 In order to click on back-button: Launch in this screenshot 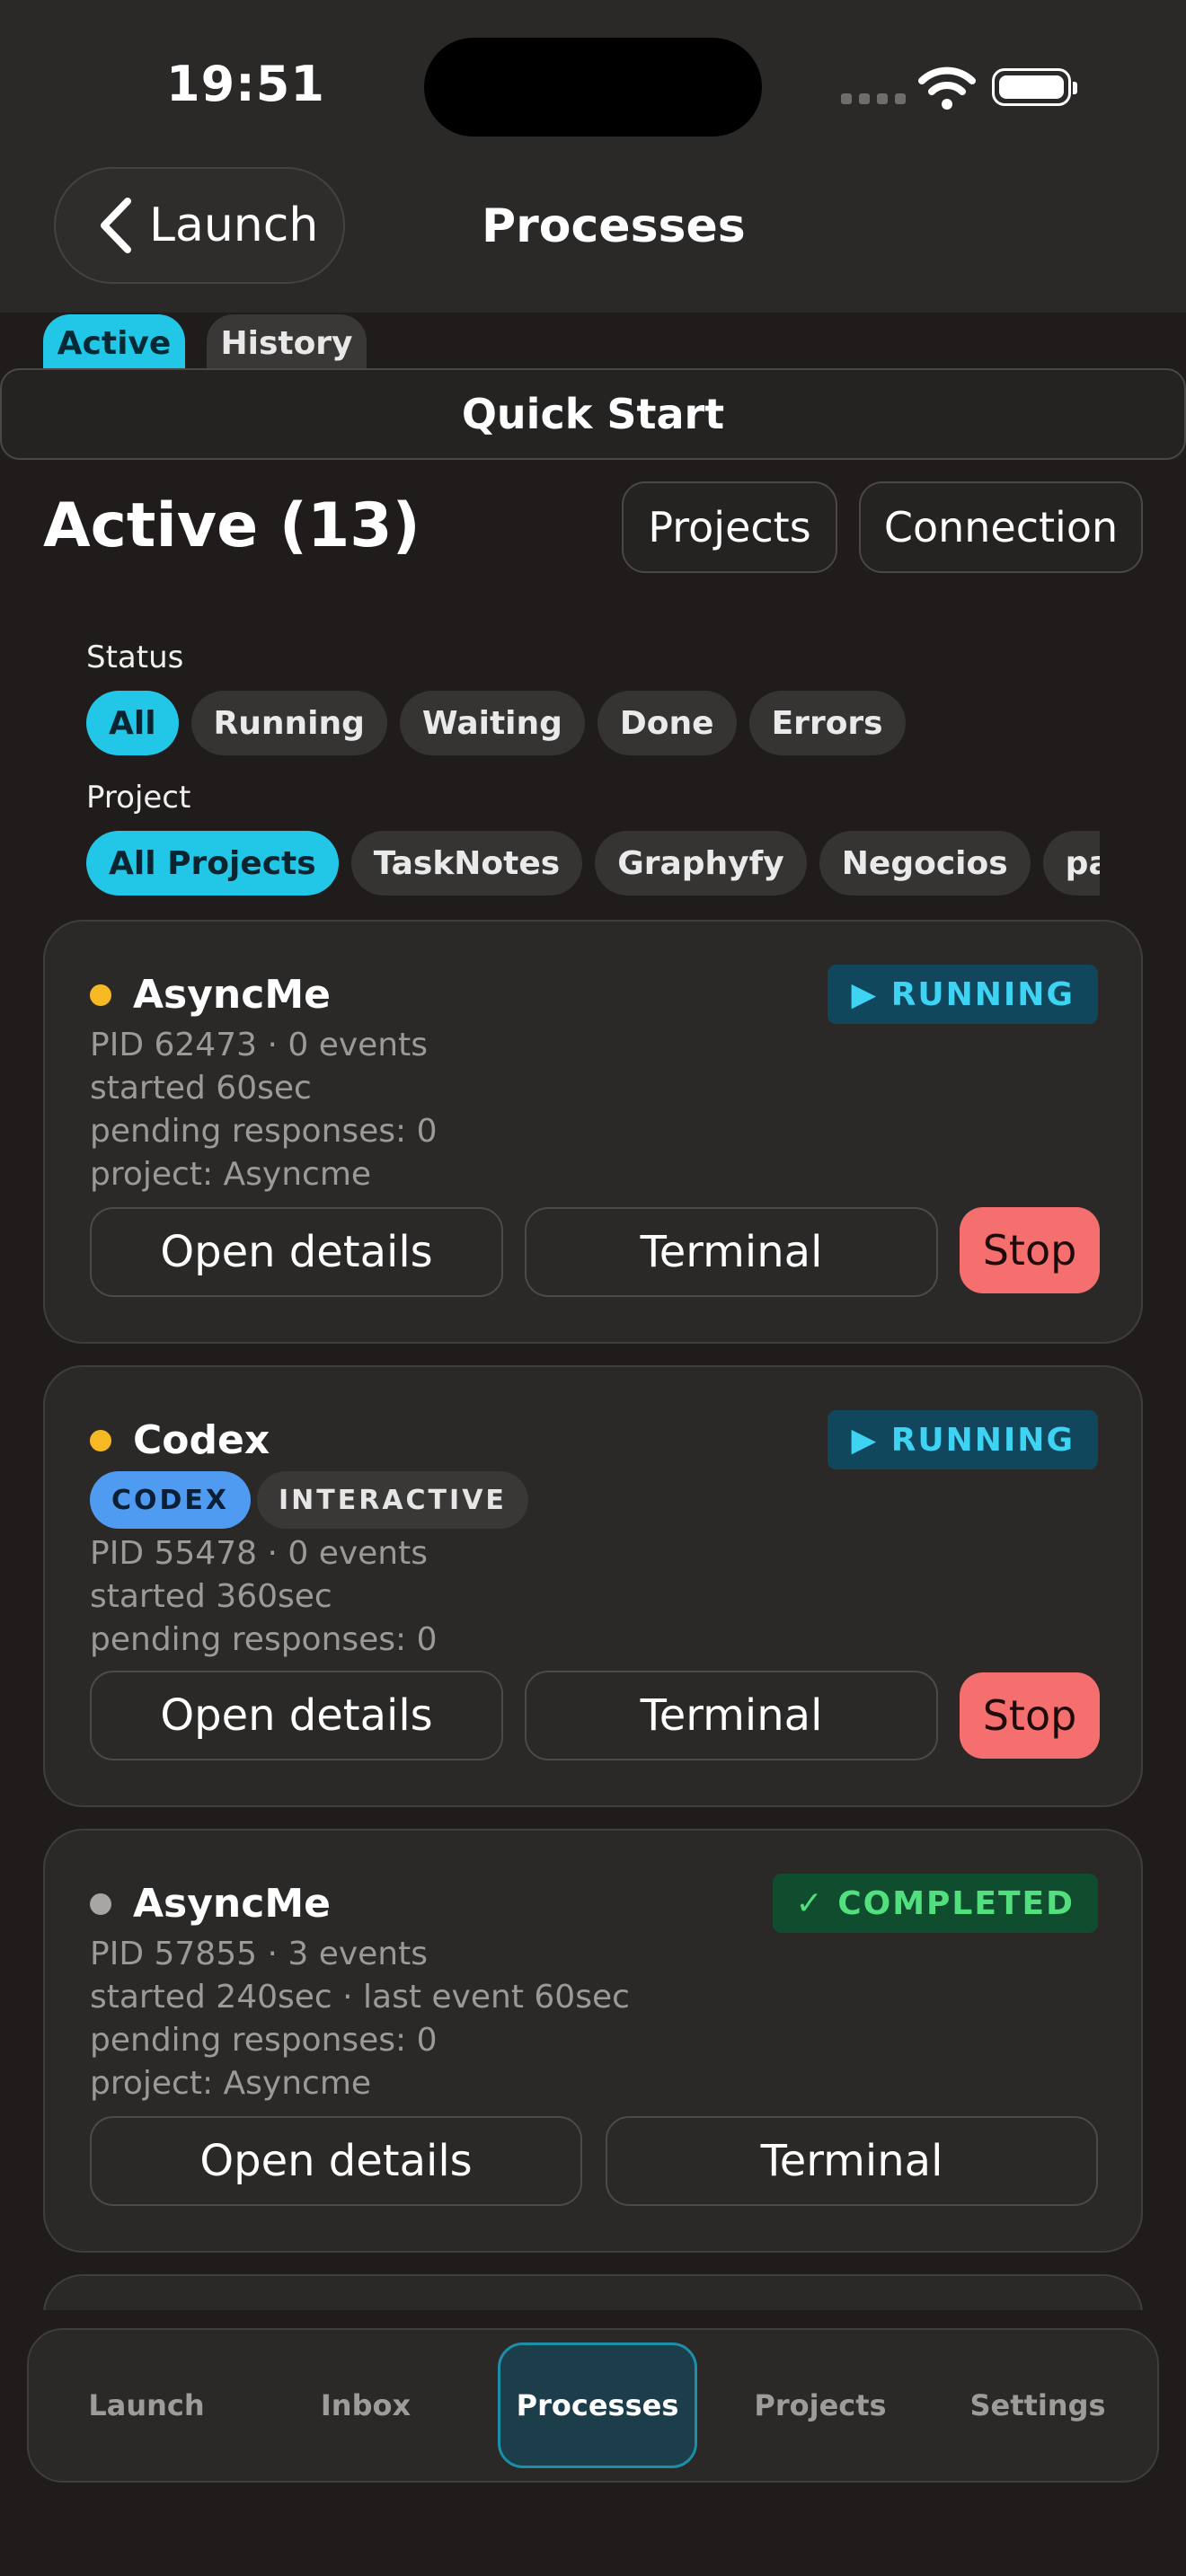, I will do `click(199, 225)`.